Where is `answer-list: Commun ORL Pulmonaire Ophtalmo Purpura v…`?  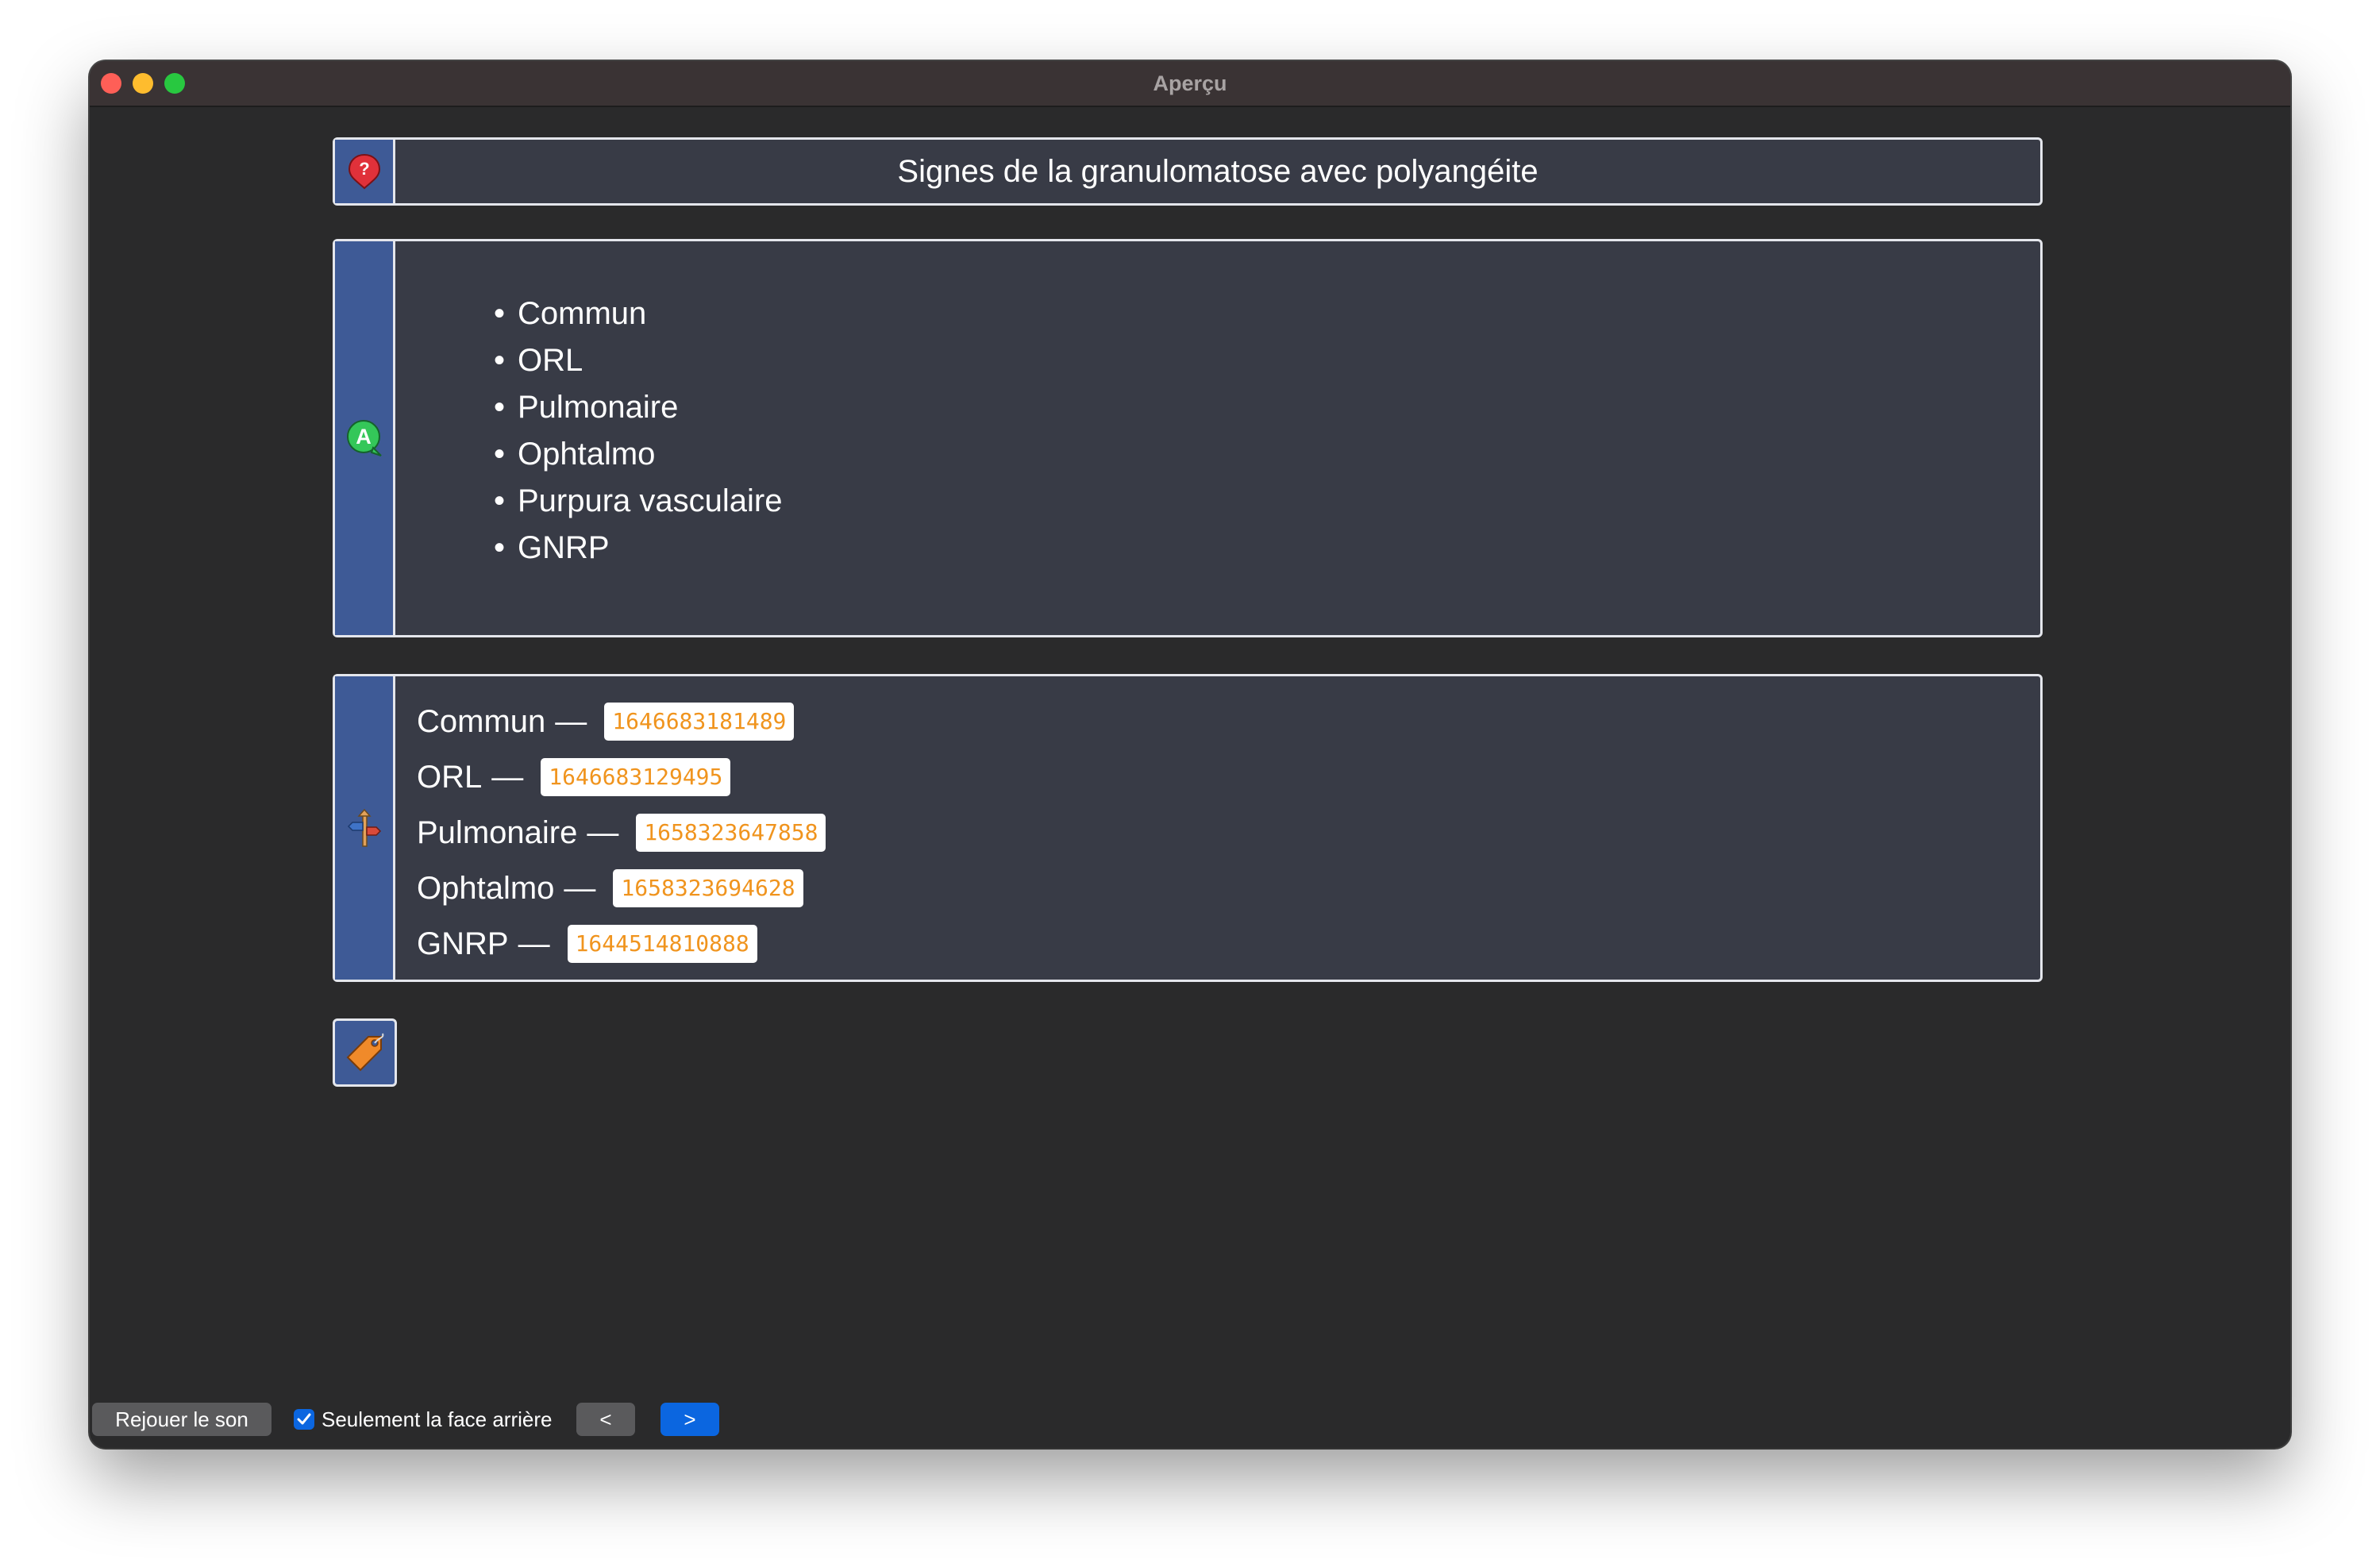 answer-list: Commun ORL Pulmonaire Ophtalmo Purpura v… is located at coordinates (638, 431).